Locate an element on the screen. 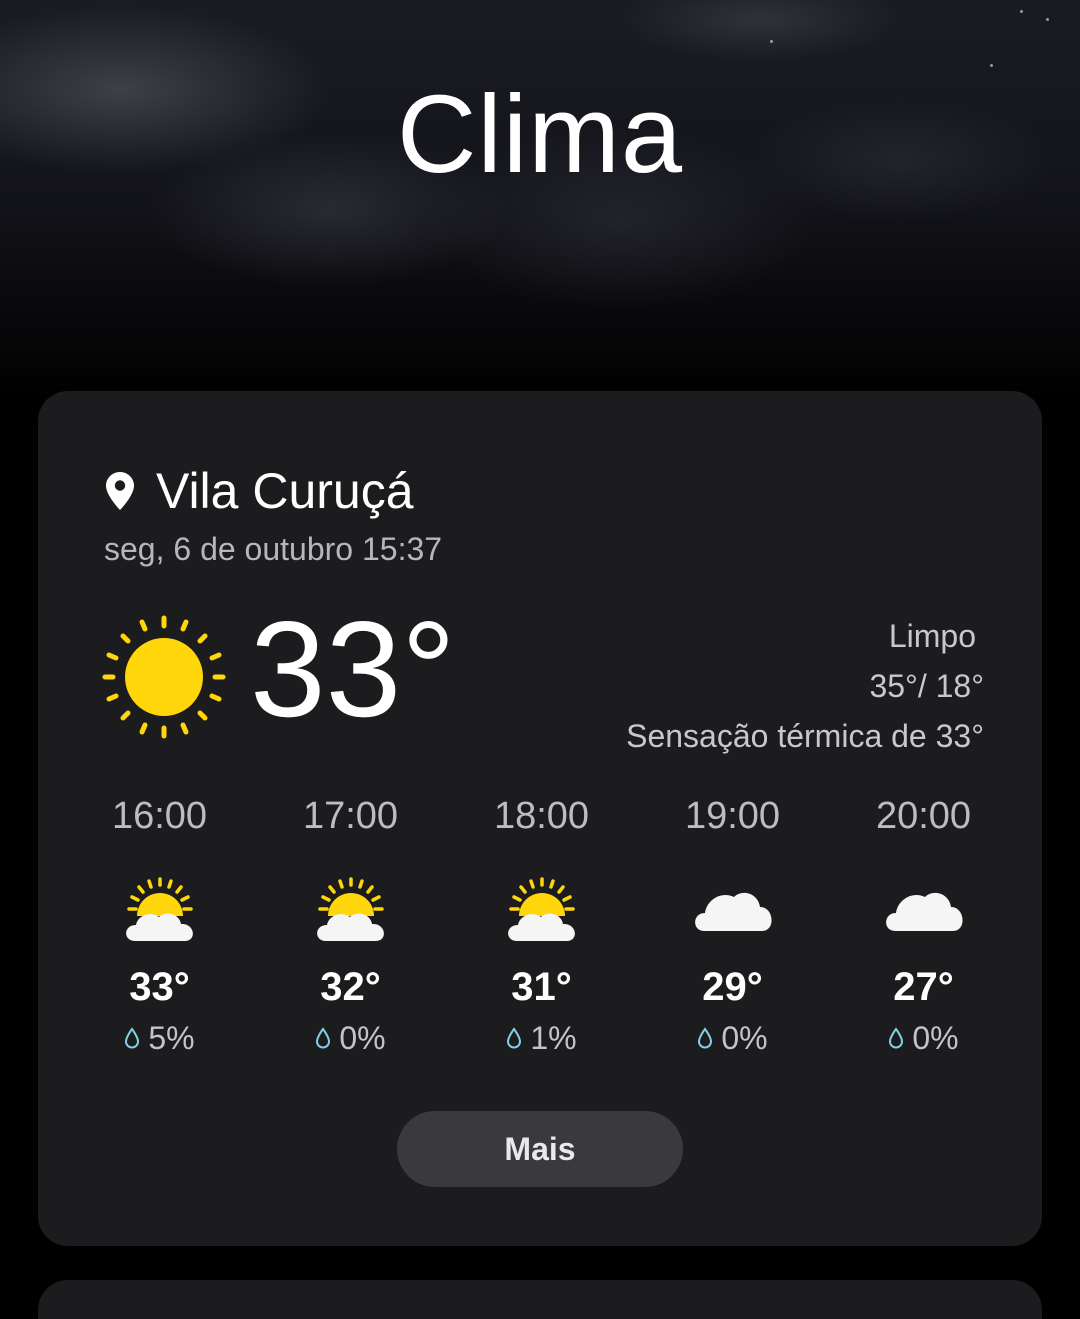 This screenshot has width=1080, height=1319. hour-item: 17:00 32° 0% is located at coordinates (350, 932).